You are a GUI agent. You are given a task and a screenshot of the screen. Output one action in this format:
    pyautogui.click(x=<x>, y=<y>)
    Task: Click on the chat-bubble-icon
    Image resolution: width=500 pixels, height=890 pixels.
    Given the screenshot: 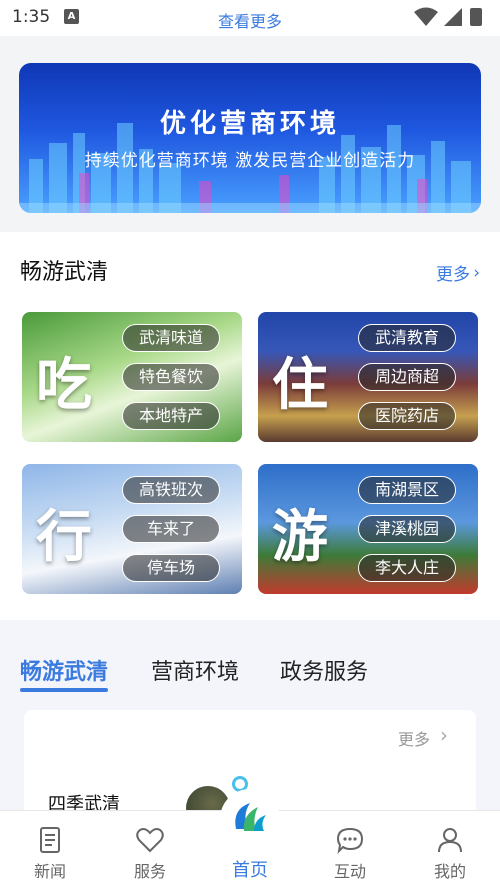 What is the action you would take?
    pyautogui.click(x=350, y=840)
    